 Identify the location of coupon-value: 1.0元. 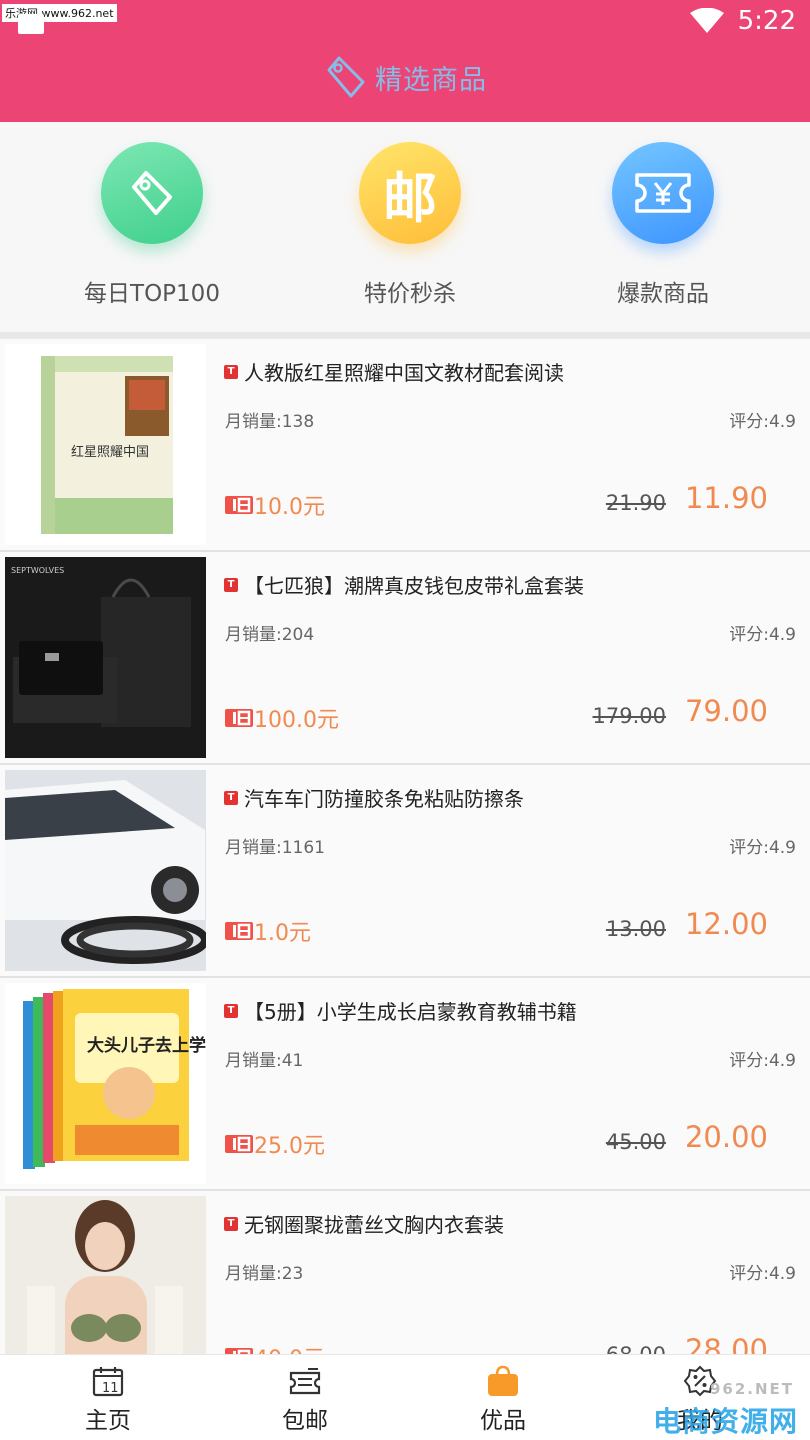
(282, 933).